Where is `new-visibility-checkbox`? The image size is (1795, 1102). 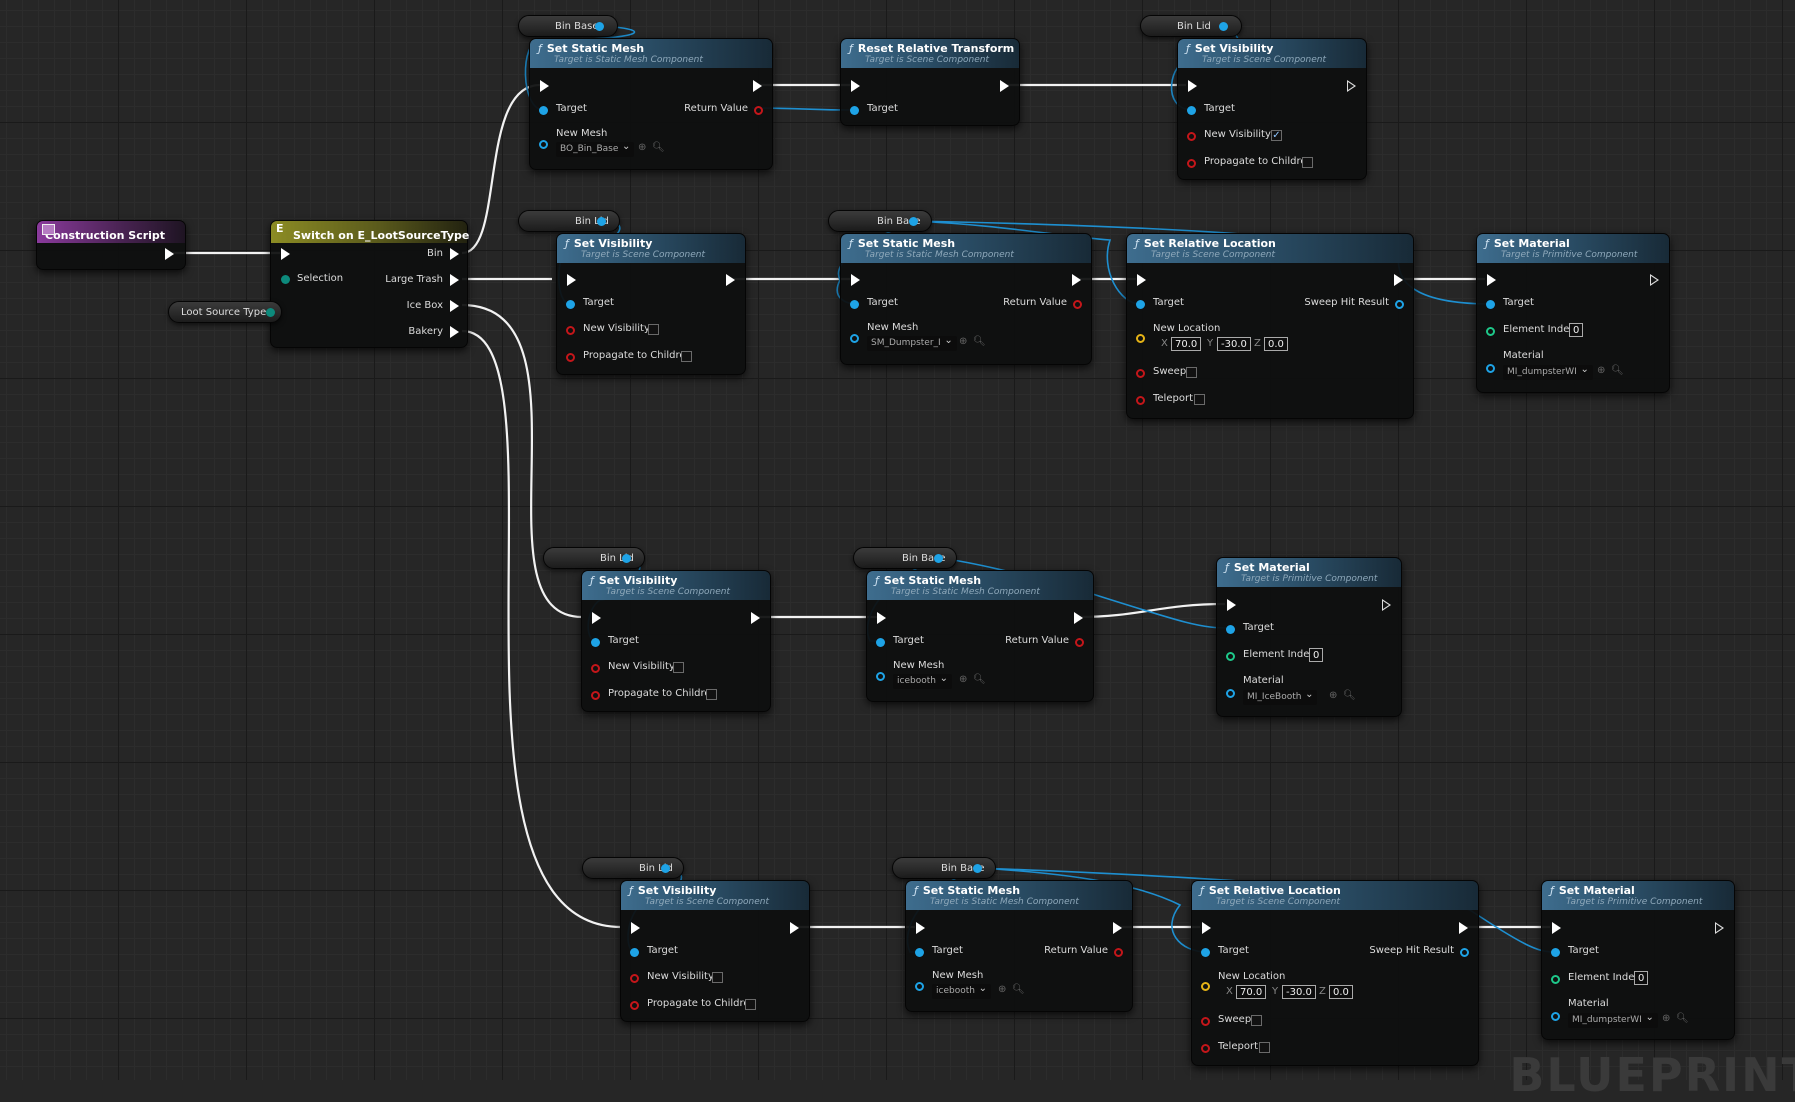 new-visibility-checkbox is located at coordinates (653, 329).